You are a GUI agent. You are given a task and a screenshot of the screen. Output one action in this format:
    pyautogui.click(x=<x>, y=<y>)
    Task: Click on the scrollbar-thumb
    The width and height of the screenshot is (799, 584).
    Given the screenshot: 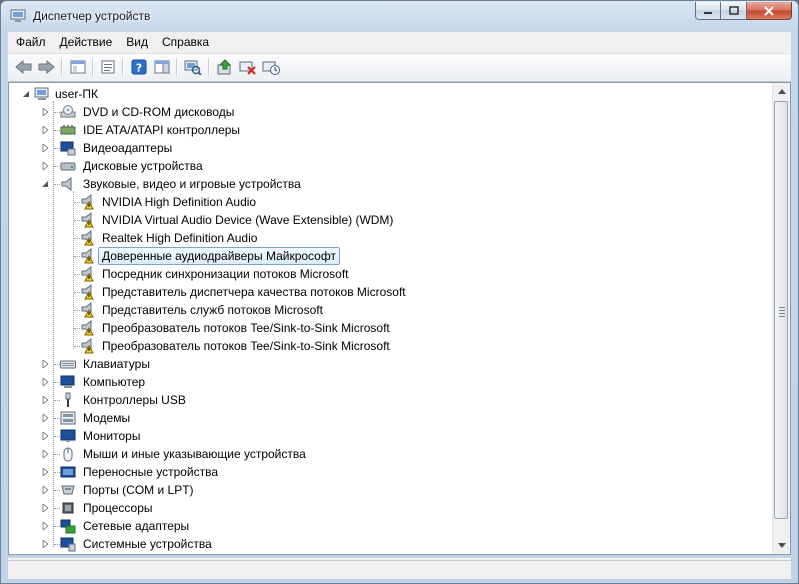 What is the action you would take?
    pyautogui.click(x=781, y=310)
    